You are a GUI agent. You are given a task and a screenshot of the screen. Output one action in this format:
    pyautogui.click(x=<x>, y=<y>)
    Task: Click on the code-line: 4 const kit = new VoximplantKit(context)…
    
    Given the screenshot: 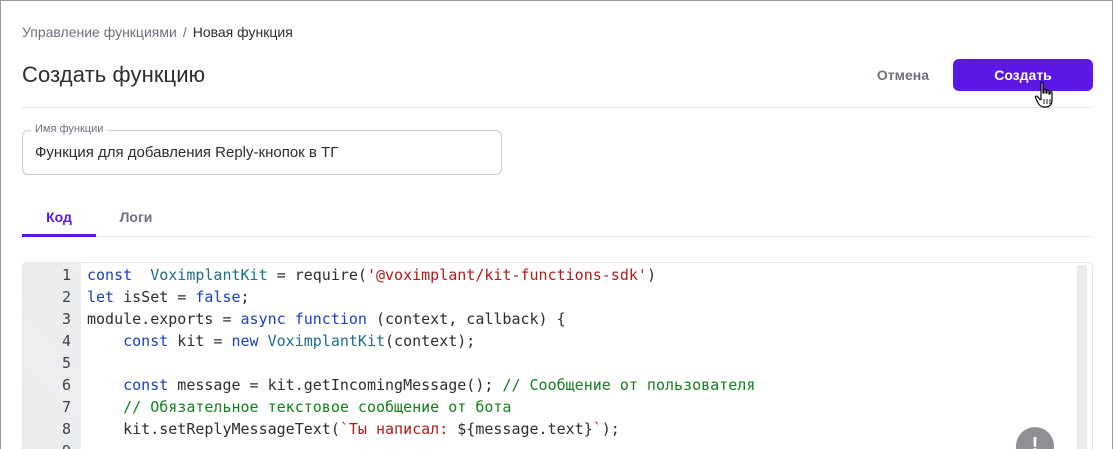 What is the action you would take?
    pyautogui.click(x=543, y=341)
    